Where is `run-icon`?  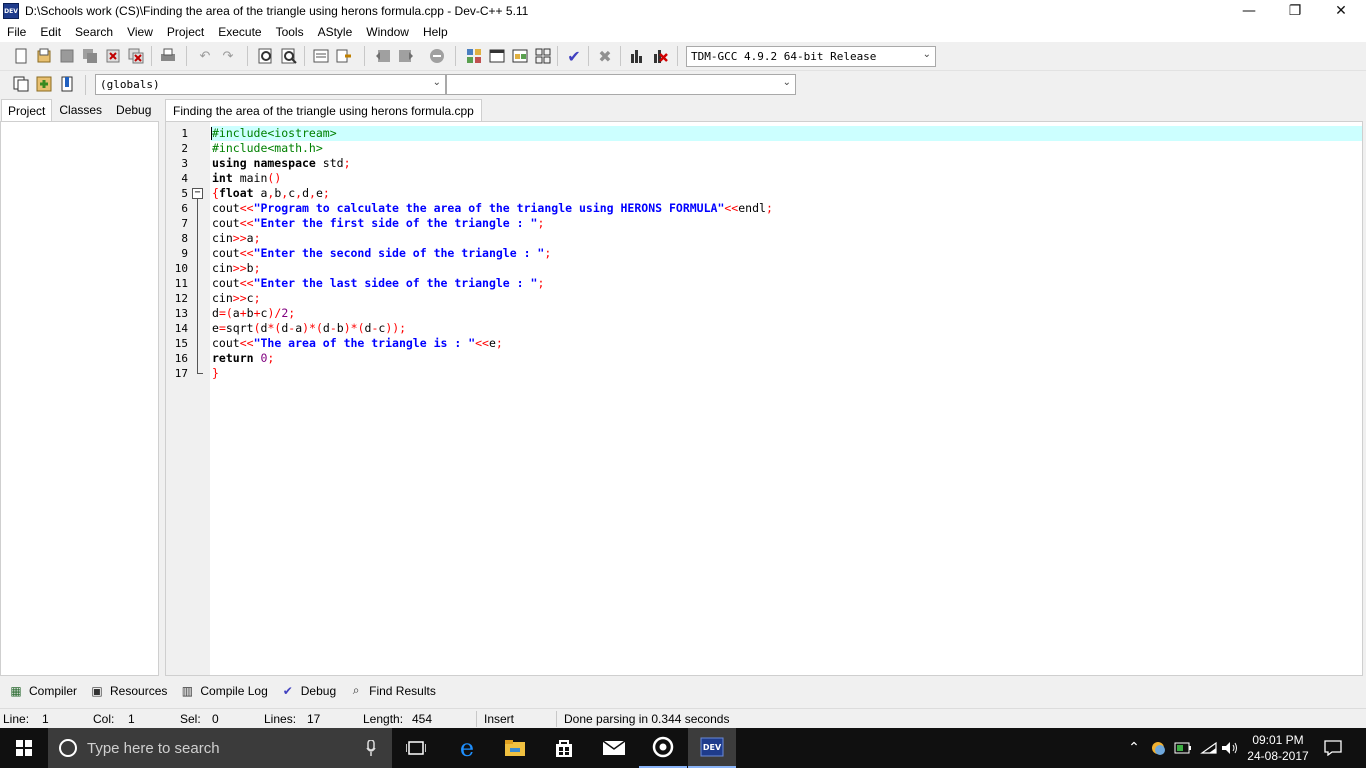 run-icon is located at coordinates (497, 56).